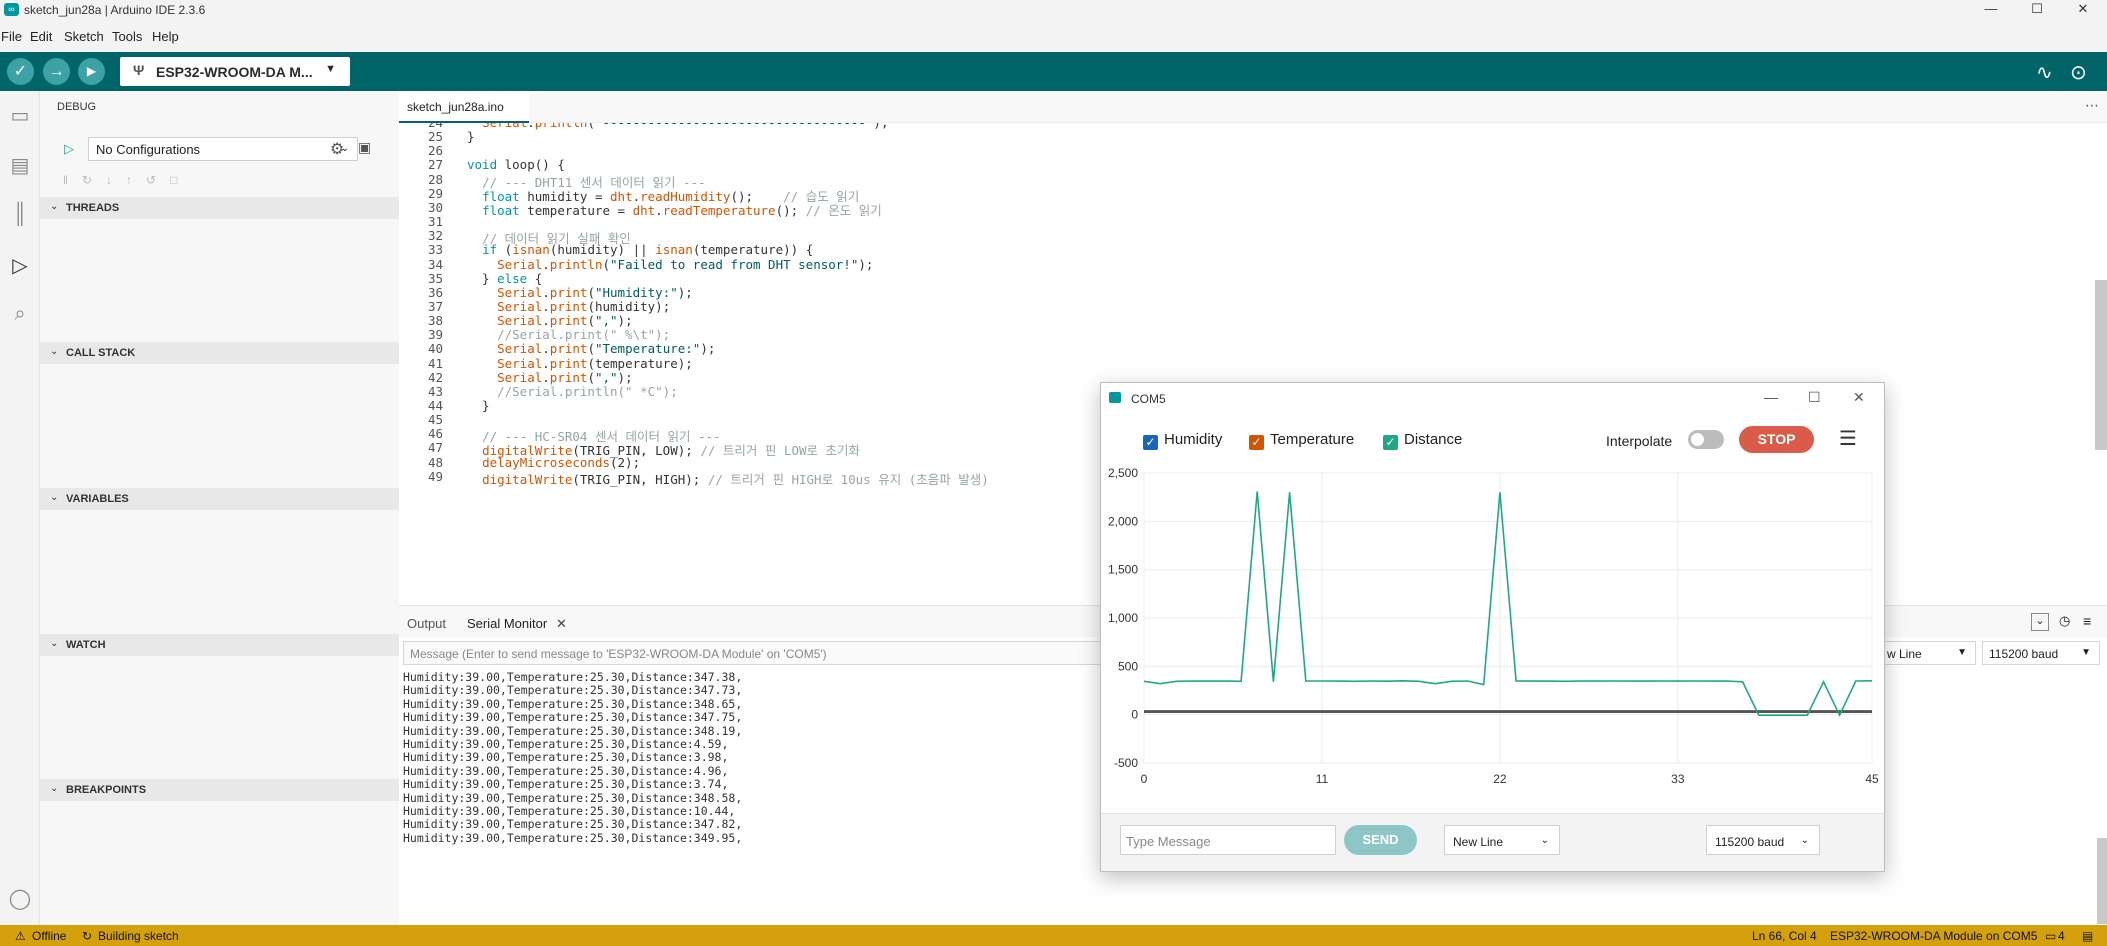 This screenshot has height=946, width=2107. Describe the element at coordinates (1123, 473) in the screenshot. I see `y-tick-label: 2,500` at that location.